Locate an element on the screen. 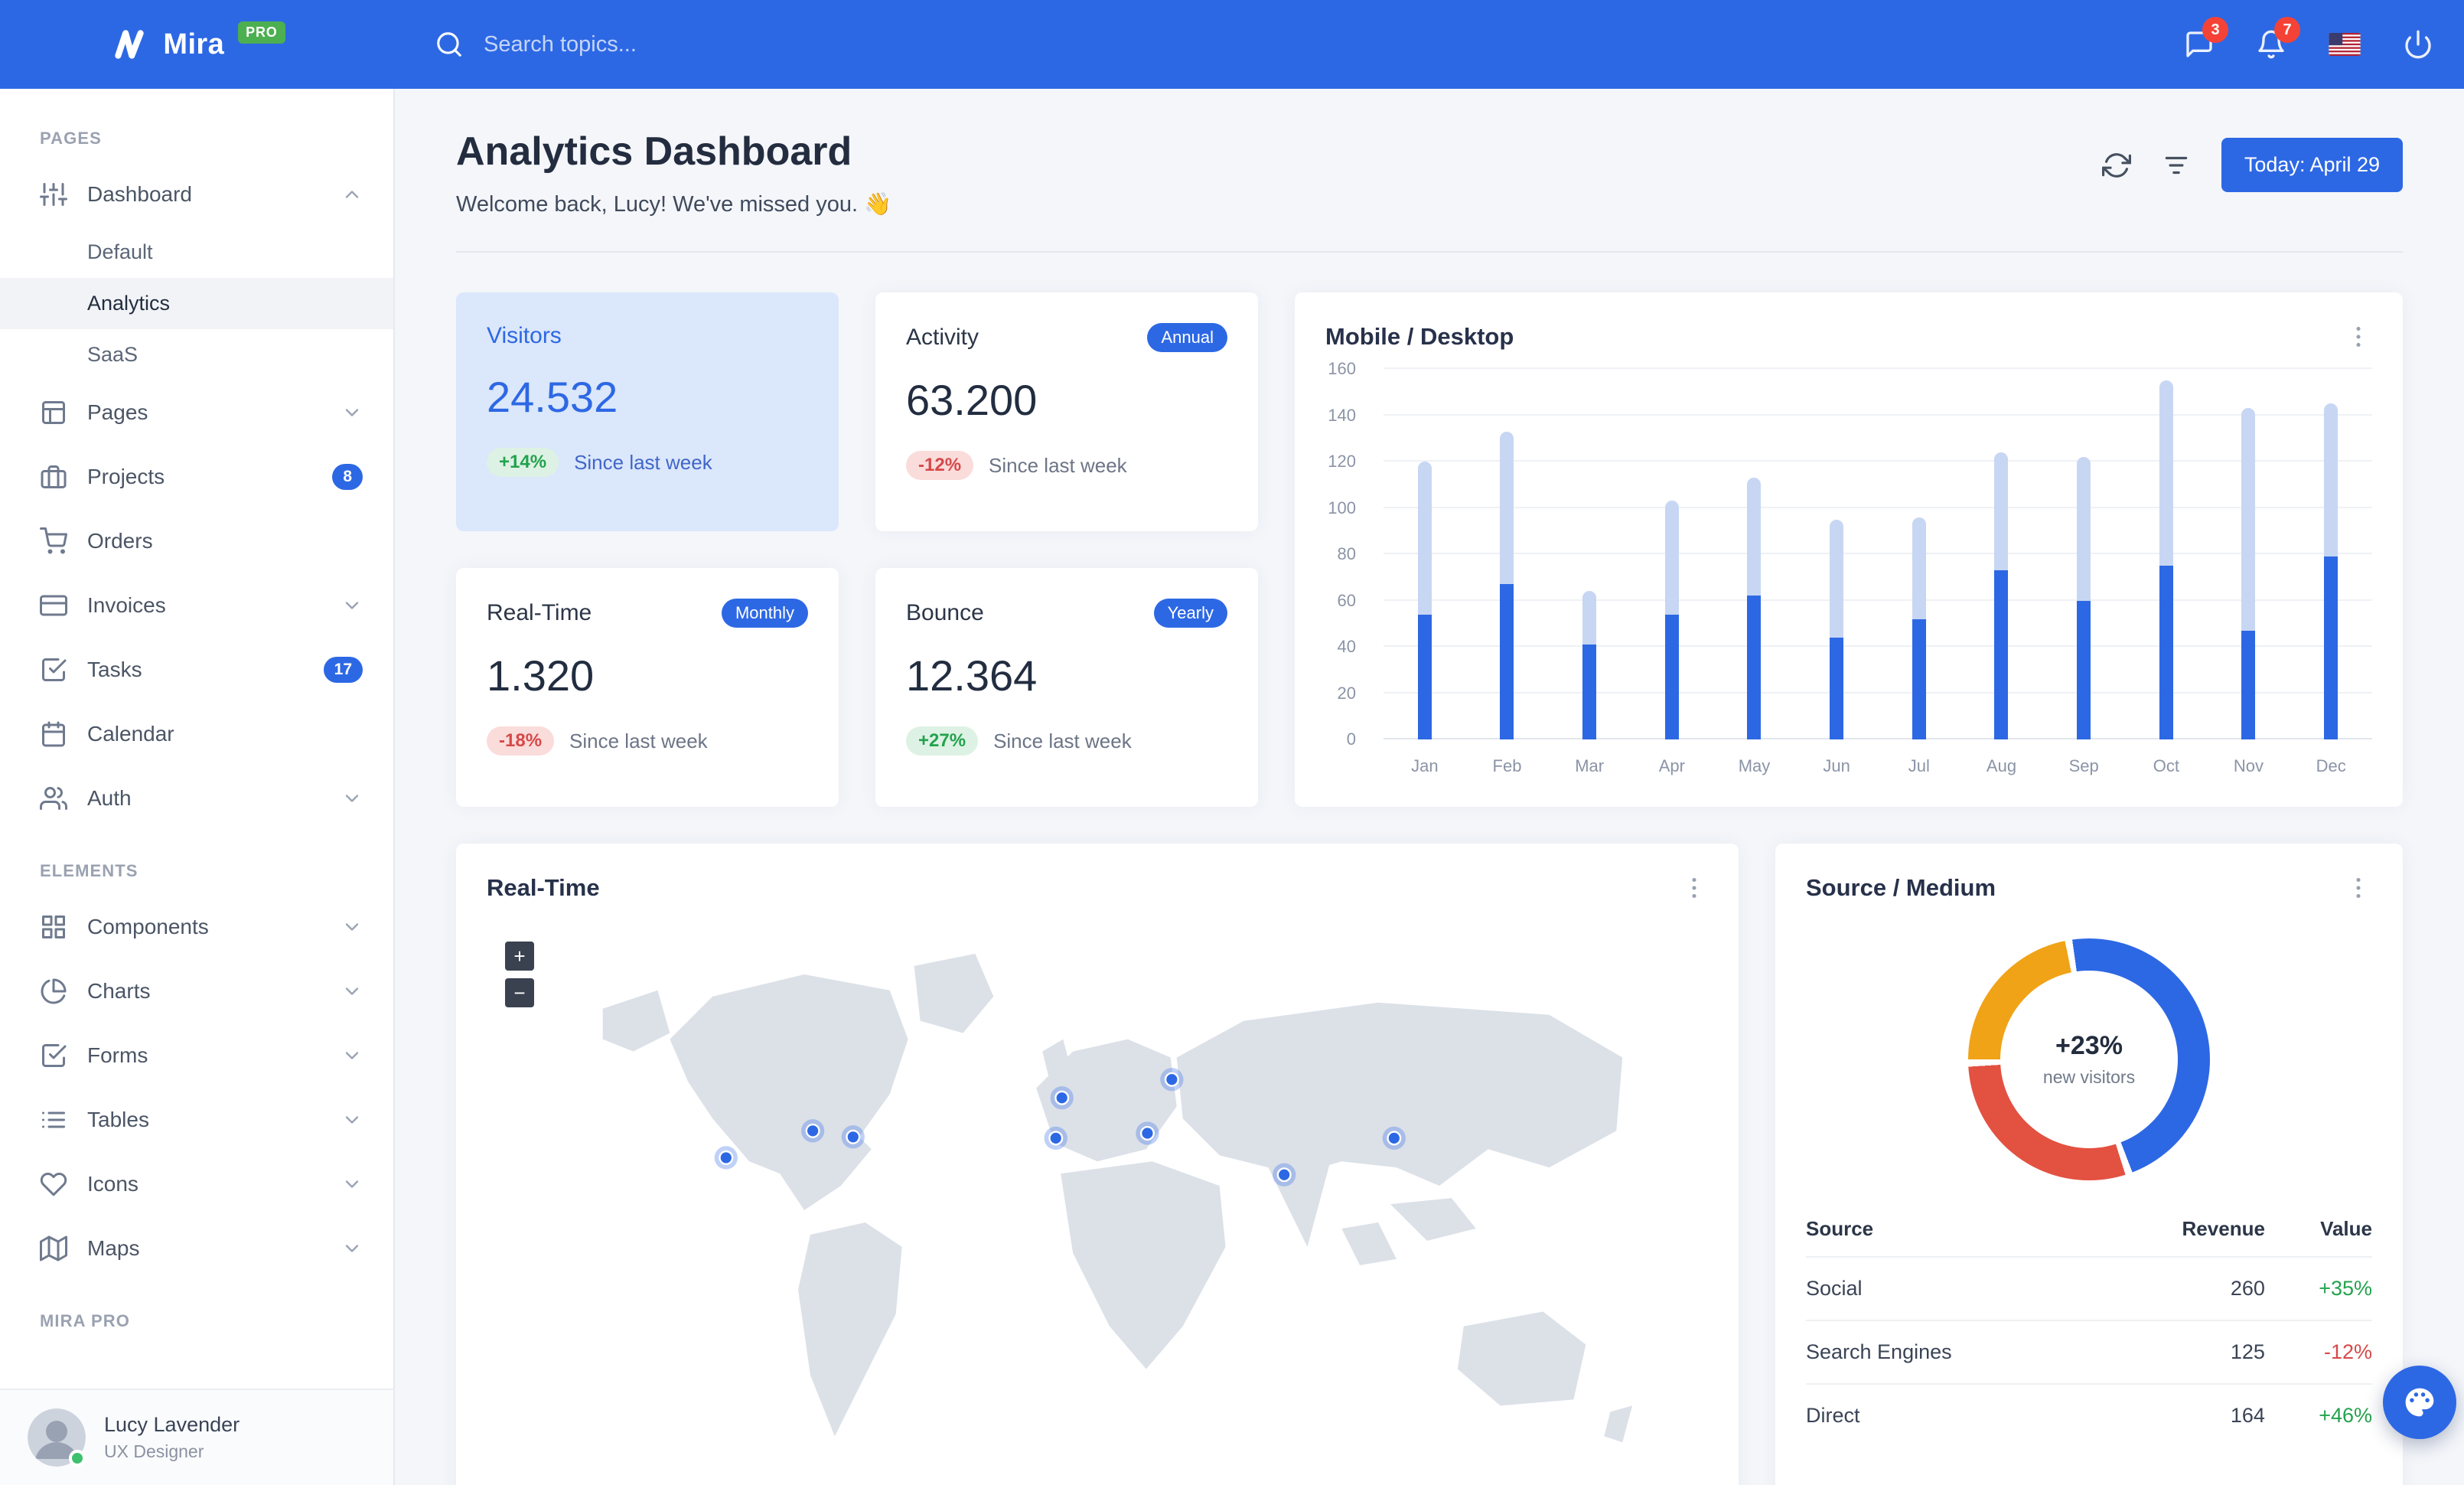 The height and width of the screenshot is (1485, 2464). sidebar-item-label: Invoices is located at coordinates (126, 605).